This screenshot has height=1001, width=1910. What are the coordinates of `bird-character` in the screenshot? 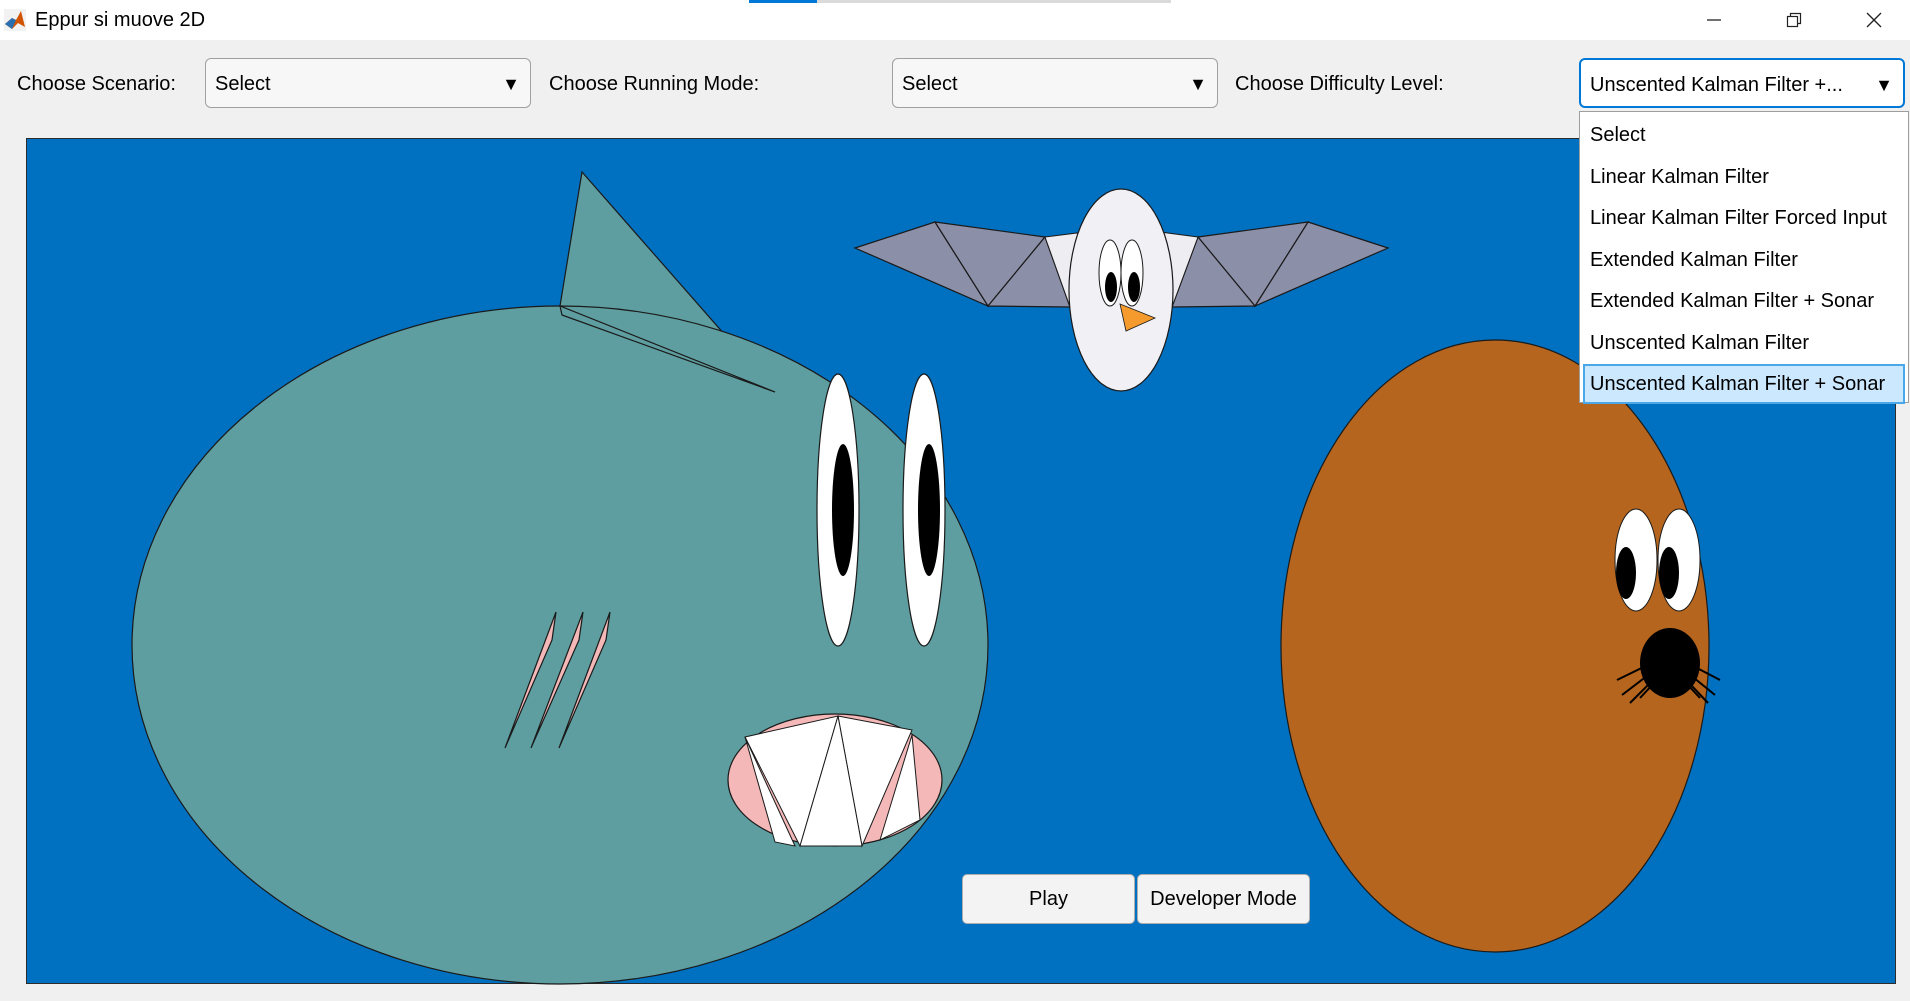 It's located at (1121, 290).